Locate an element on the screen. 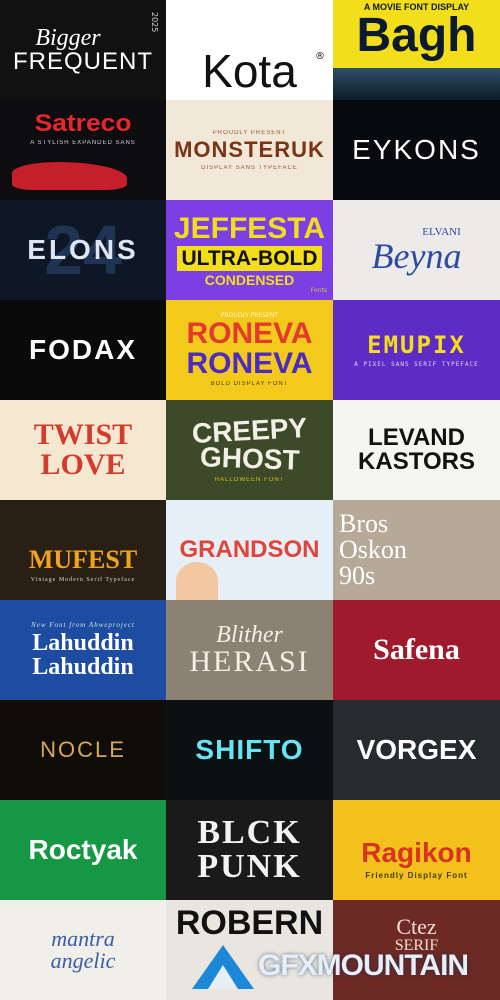  tile-levand-kastors: LEVAND KASTORS is located at coordinates (416, 450).